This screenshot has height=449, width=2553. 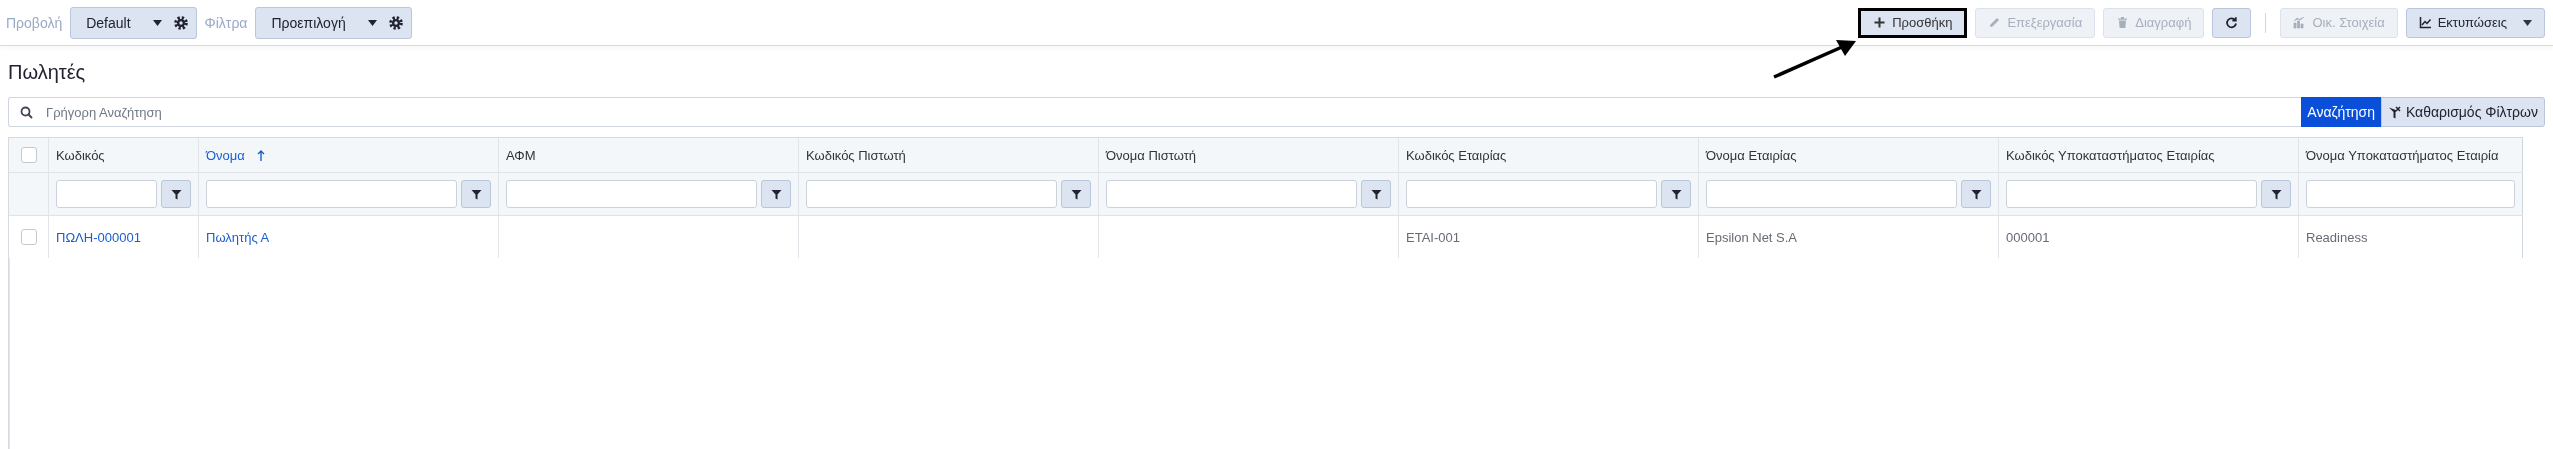 What do you see at coordinates (1913, 22) in the screenshot?
I see `add-button: Προσθήκη` at bounding box center [1913, 22].